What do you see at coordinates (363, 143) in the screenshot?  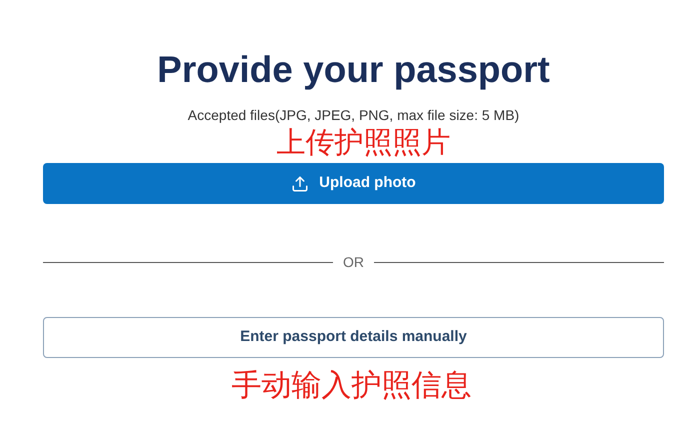 I see `annotation: 上传护照照片` at bounding box center [363, 143].